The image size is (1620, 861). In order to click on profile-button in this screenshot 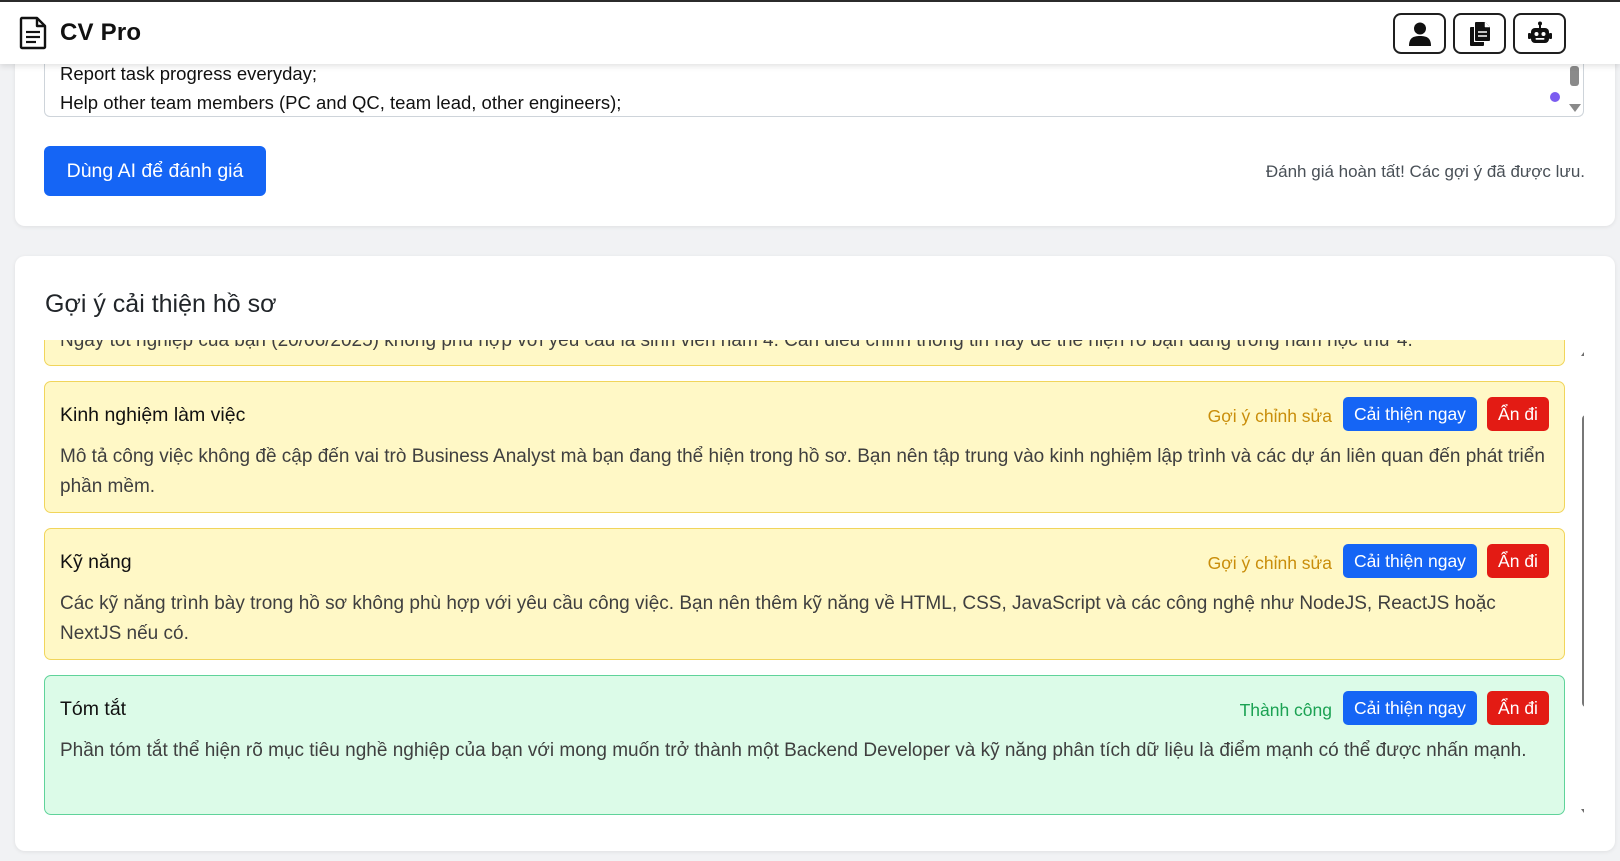, I will do `click(1419, 33)`.